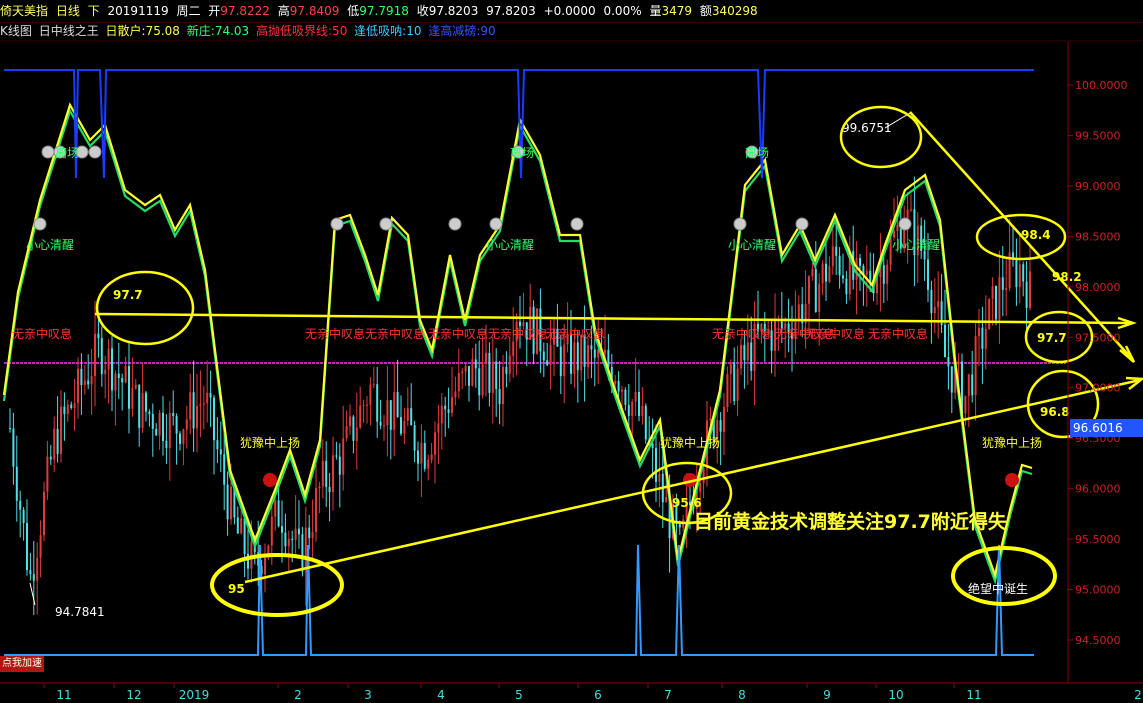 The image size is (1143, 703). I want to click on hope-signal-label: 犹豫中上扬, so click(270, 442).